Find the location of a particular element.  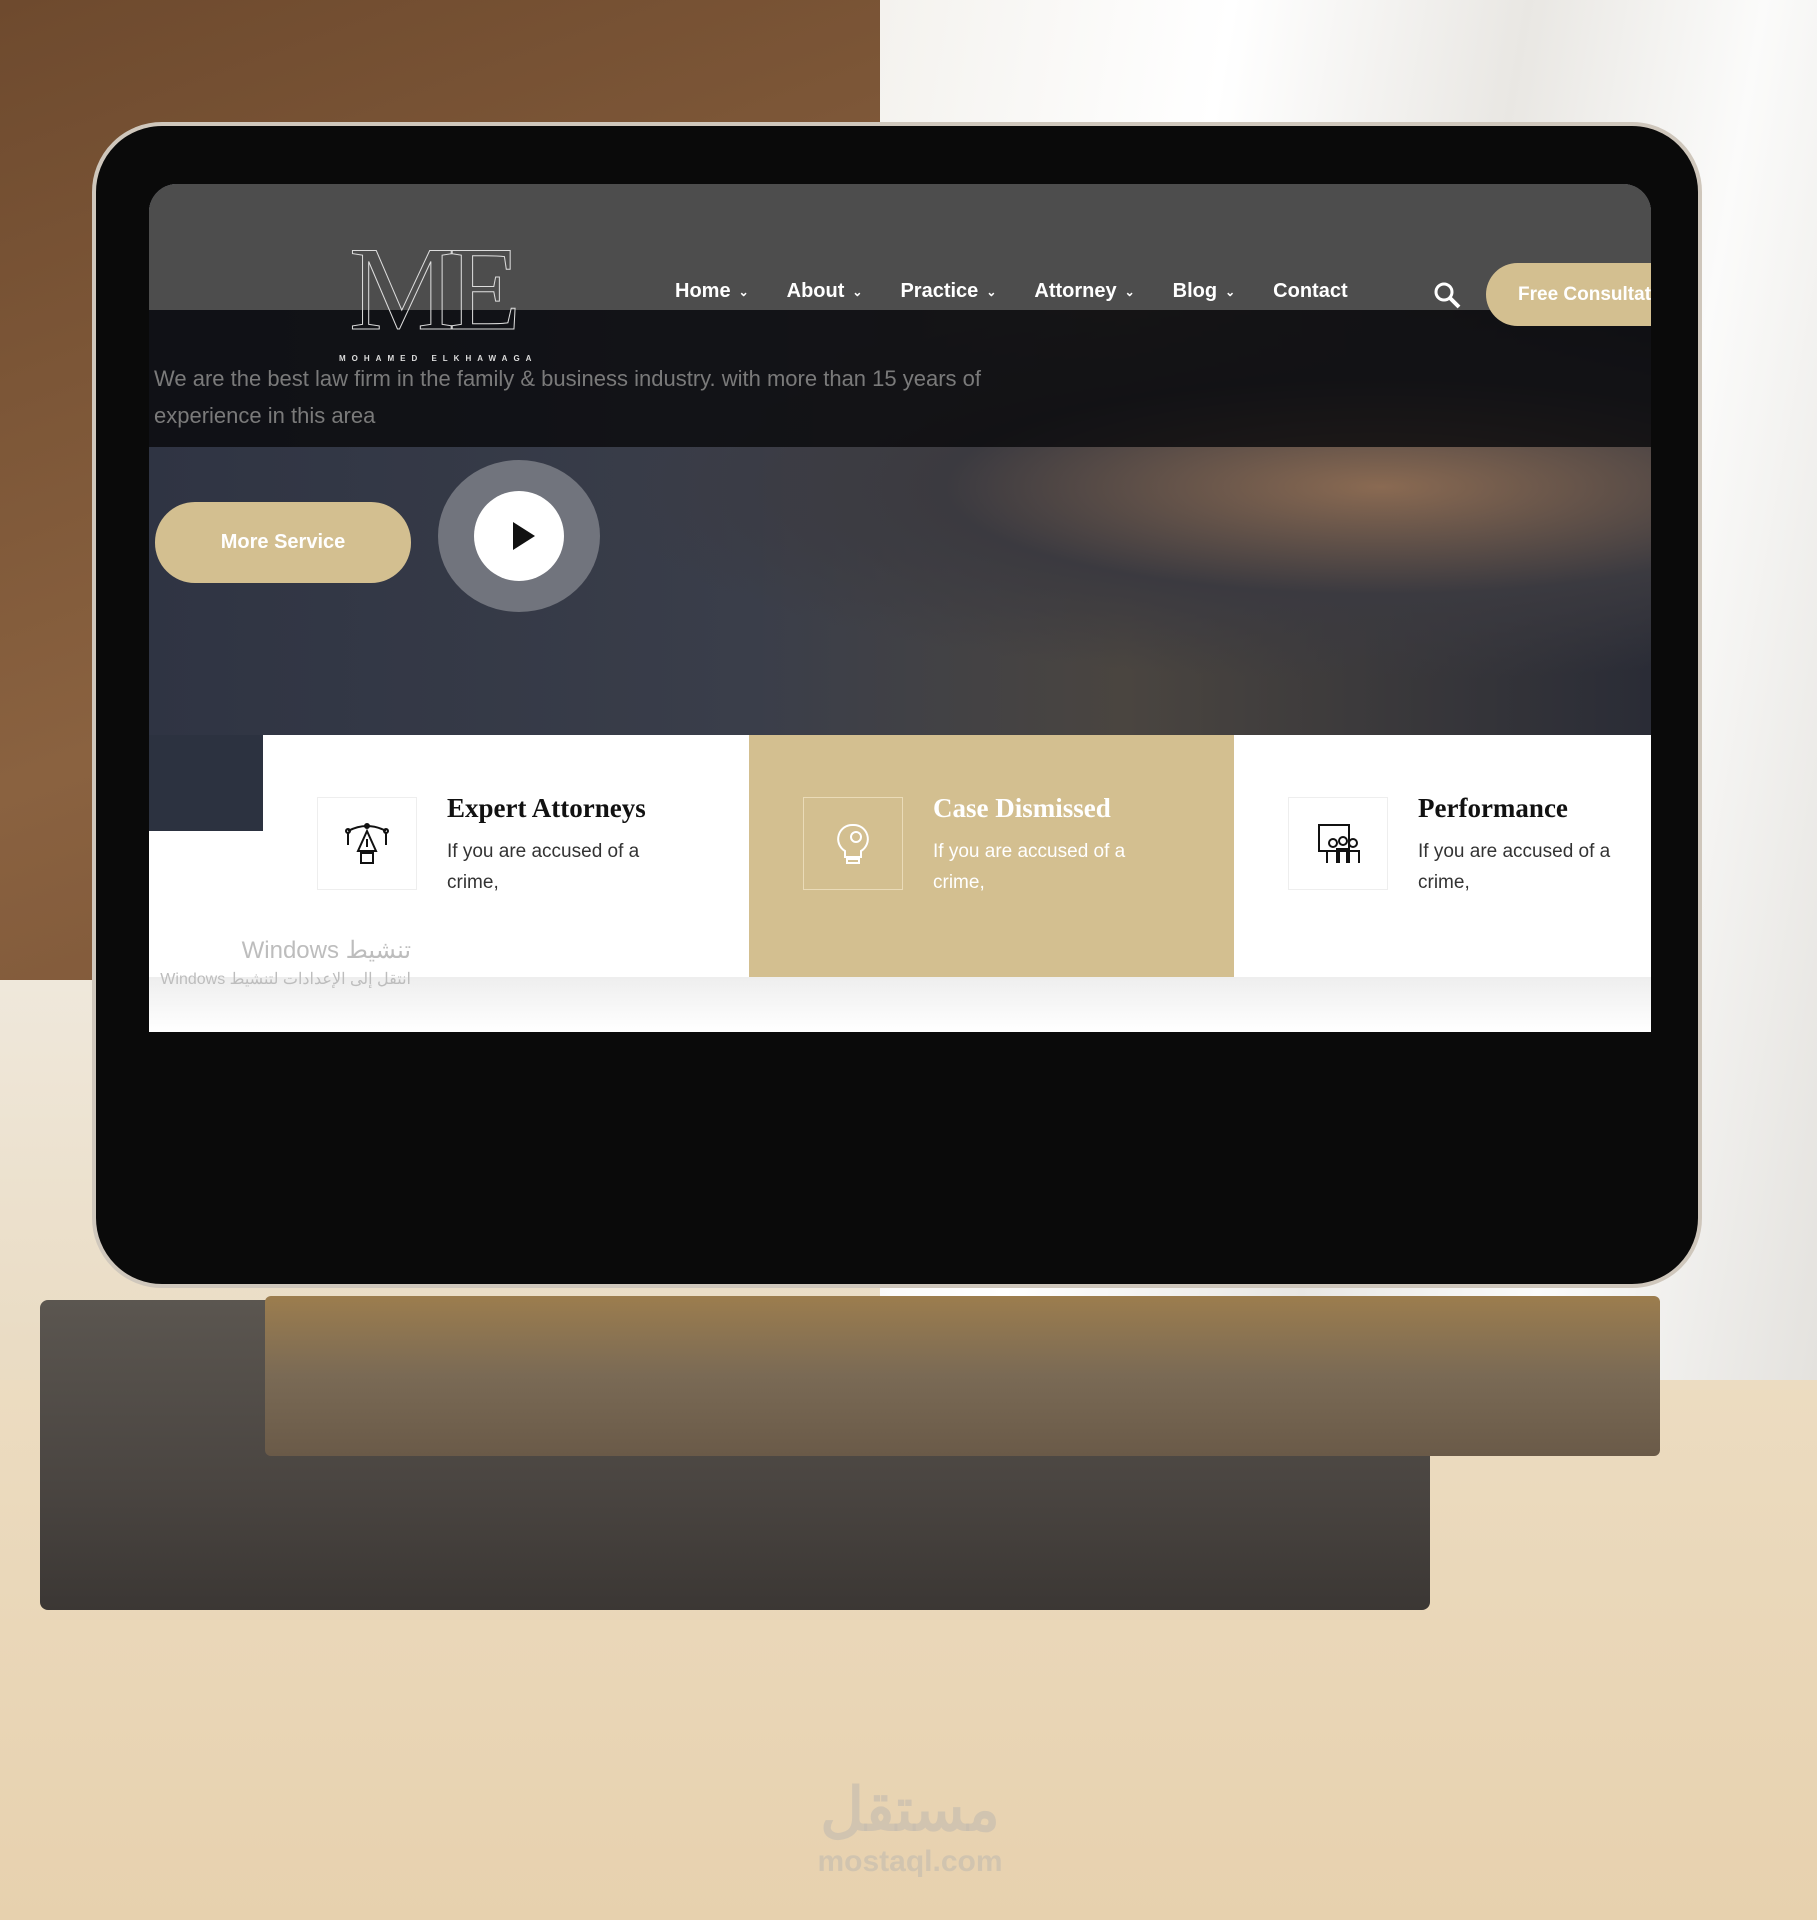

nav-attorney: Attorney ⌄ is located at coordinates (1084, 291).